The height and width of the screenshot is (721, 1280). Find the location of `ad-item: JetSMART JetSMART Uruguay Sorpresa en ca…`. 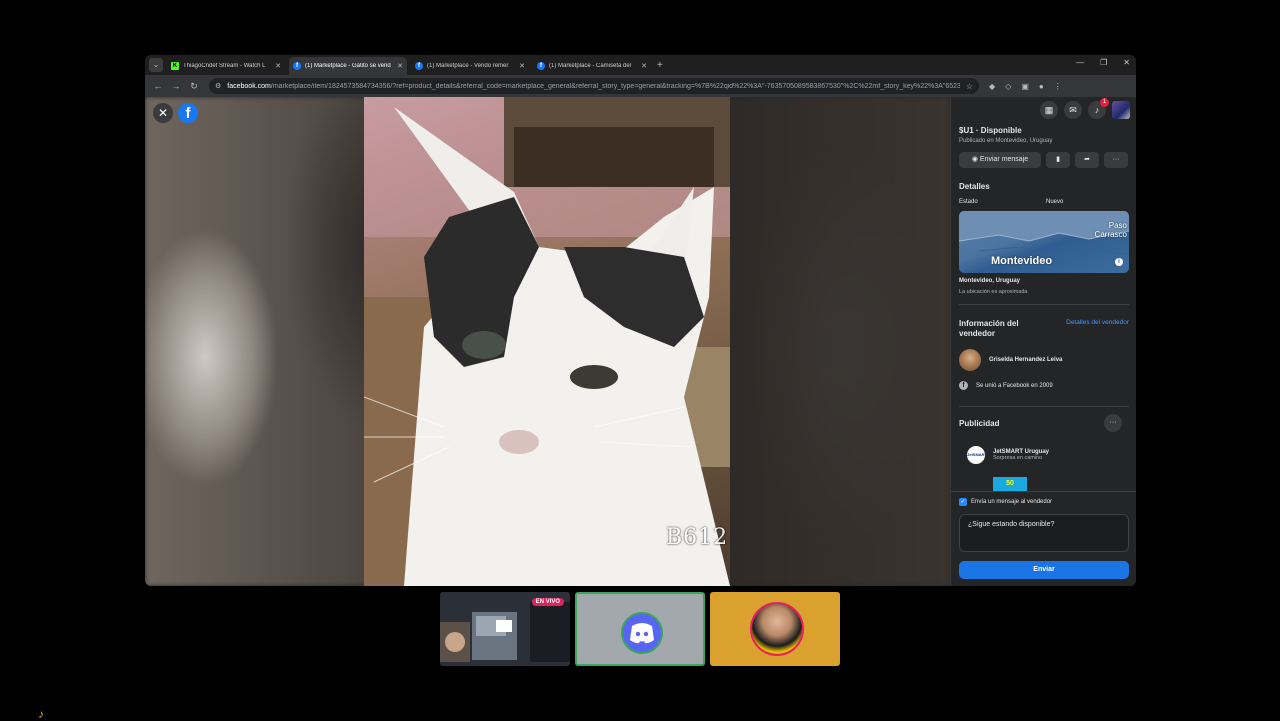

ad-item: JetSMART JetSMART Uruguay Sorpresa en ca… is located at coordinates (1051, 455).